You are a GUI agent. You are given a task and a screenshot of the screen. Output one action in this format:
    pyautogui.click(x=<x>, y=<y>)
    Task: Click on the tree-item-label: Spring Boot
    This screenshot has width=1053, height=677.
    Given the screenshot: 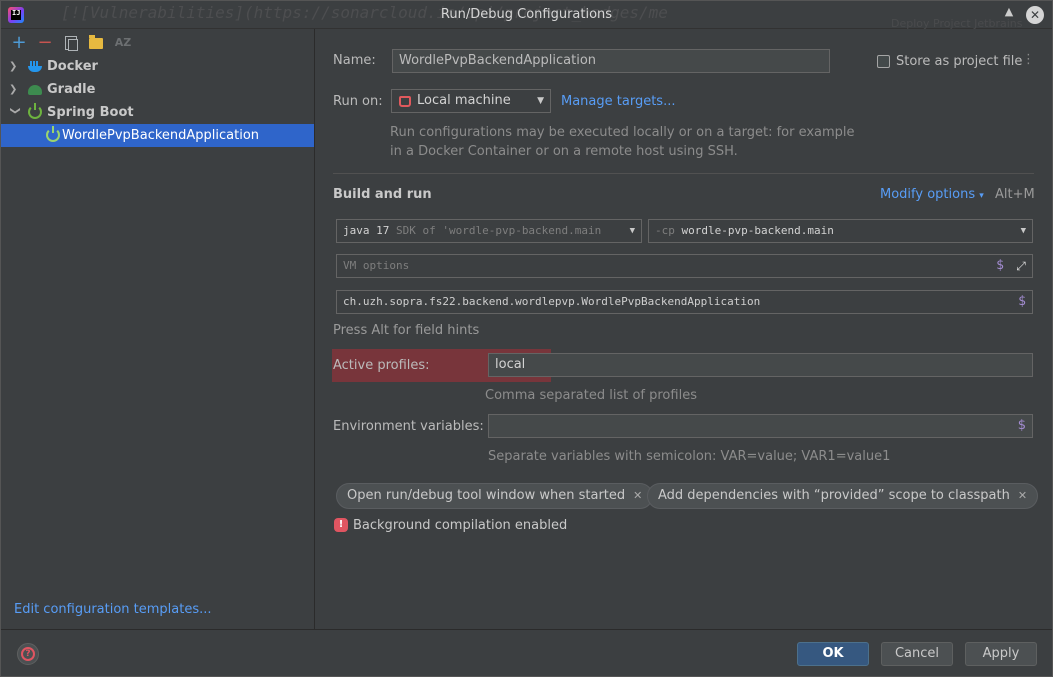 What is the action you would take?
    pyautogui.click(x=90, y=112)
    